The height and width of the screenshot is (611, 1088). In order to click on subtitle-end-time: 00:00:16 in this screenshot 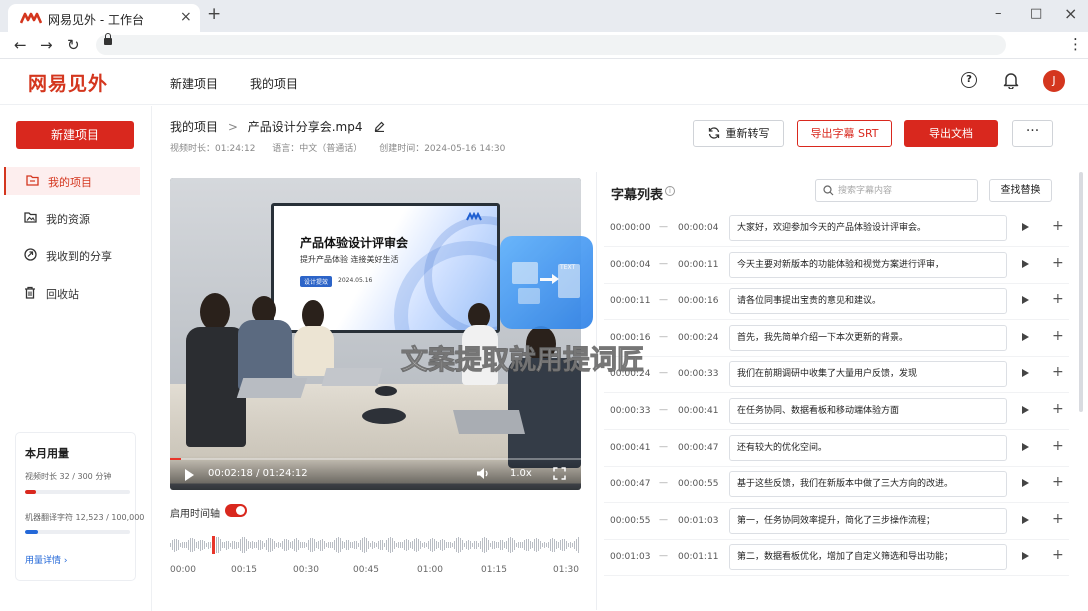, I will do `click(698, 301)`.